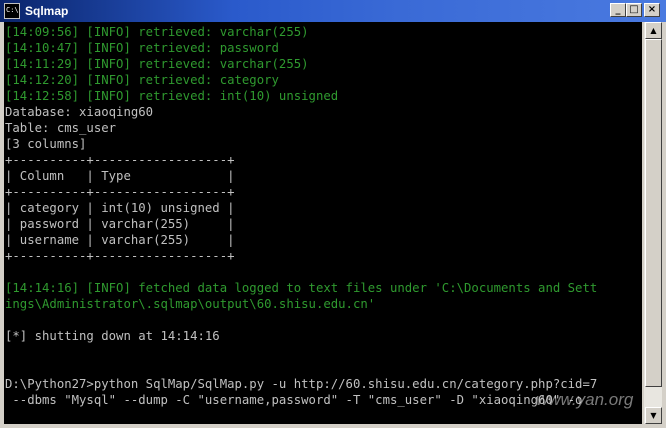 The height and width of the screenshot is (428, 666). I want to click on console-line: Table: cms_user, so click(61, 128).